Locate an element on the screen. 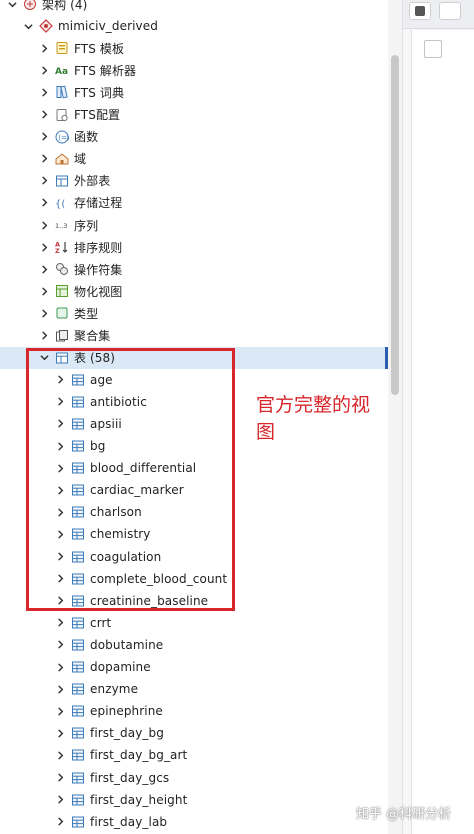 The image size is (474, 834). tree-node-table: dobutamine is located at coordinates (194, 645).